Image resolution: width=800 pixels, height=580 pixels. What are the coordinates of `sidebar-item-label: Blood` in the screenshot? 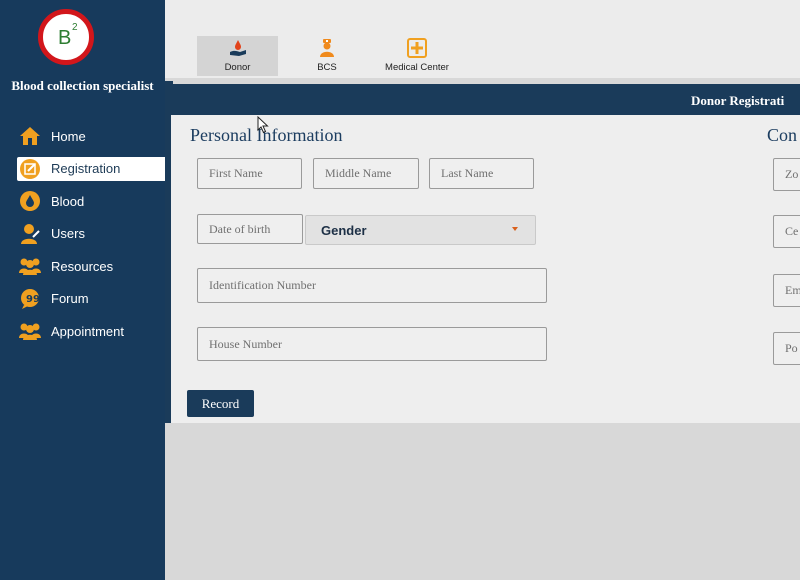 It's located at (68, 201).